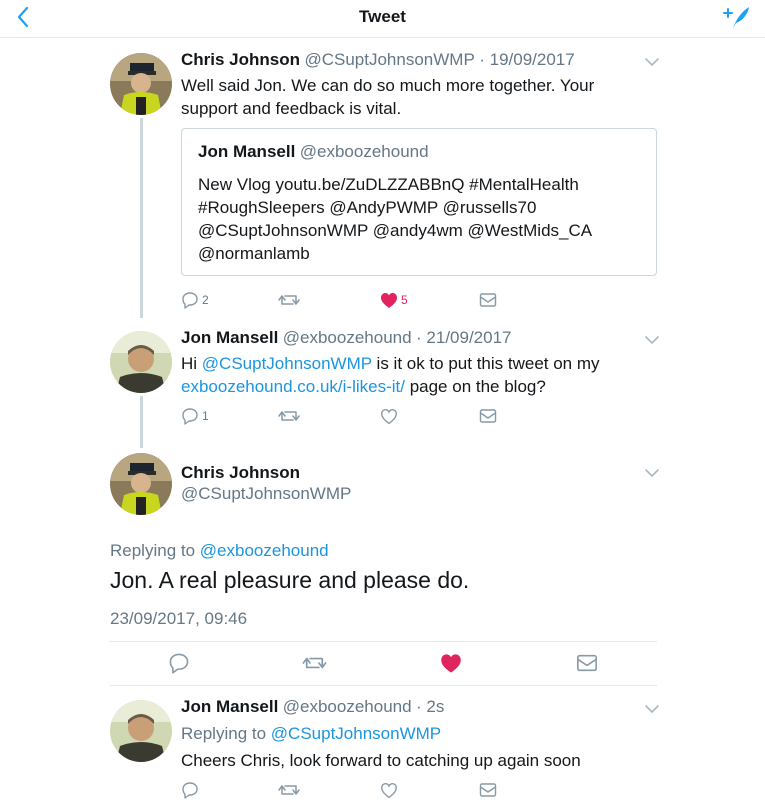 This screenshot has width=765, height=808. Describe the element at coordinates (475, 386) in the screenshot. I see `tweet-text-segment: page on the blog?` at that location.